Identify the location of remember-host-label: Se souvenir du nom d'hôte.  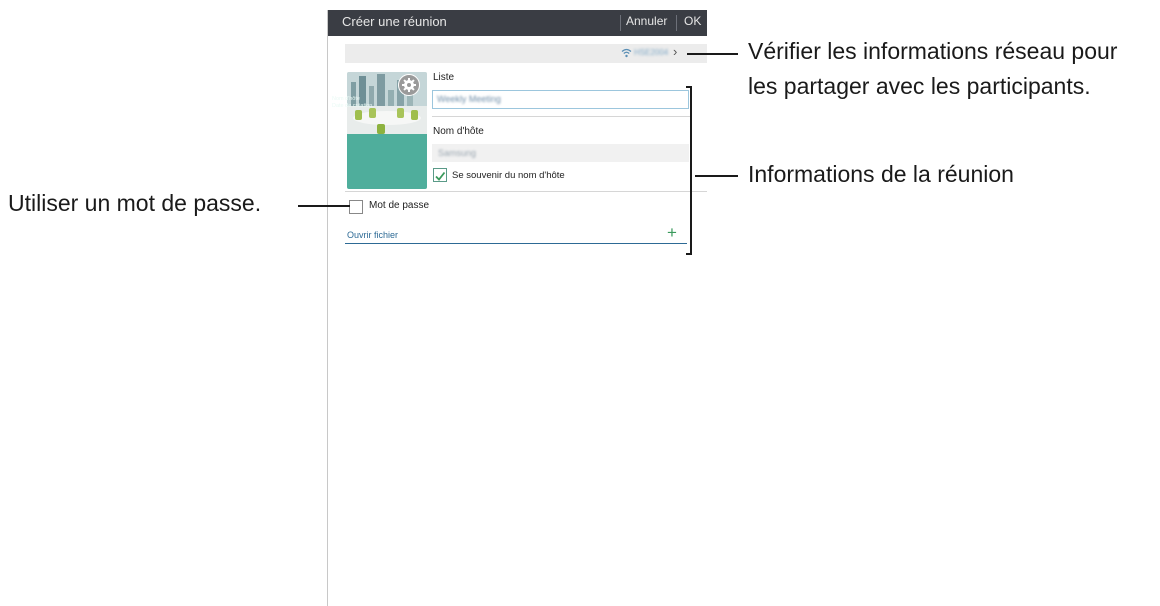
(508, 175).